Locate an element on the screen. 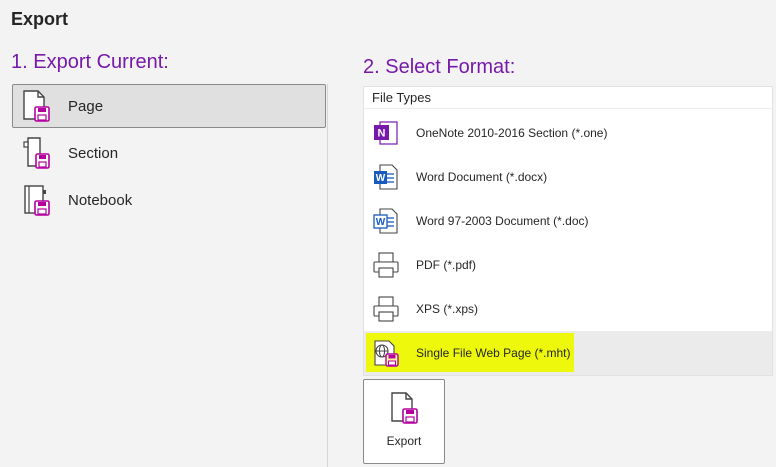 The image size is (776, 467). scope-item-notebook: Notebook is located at coordinates (169, 200).